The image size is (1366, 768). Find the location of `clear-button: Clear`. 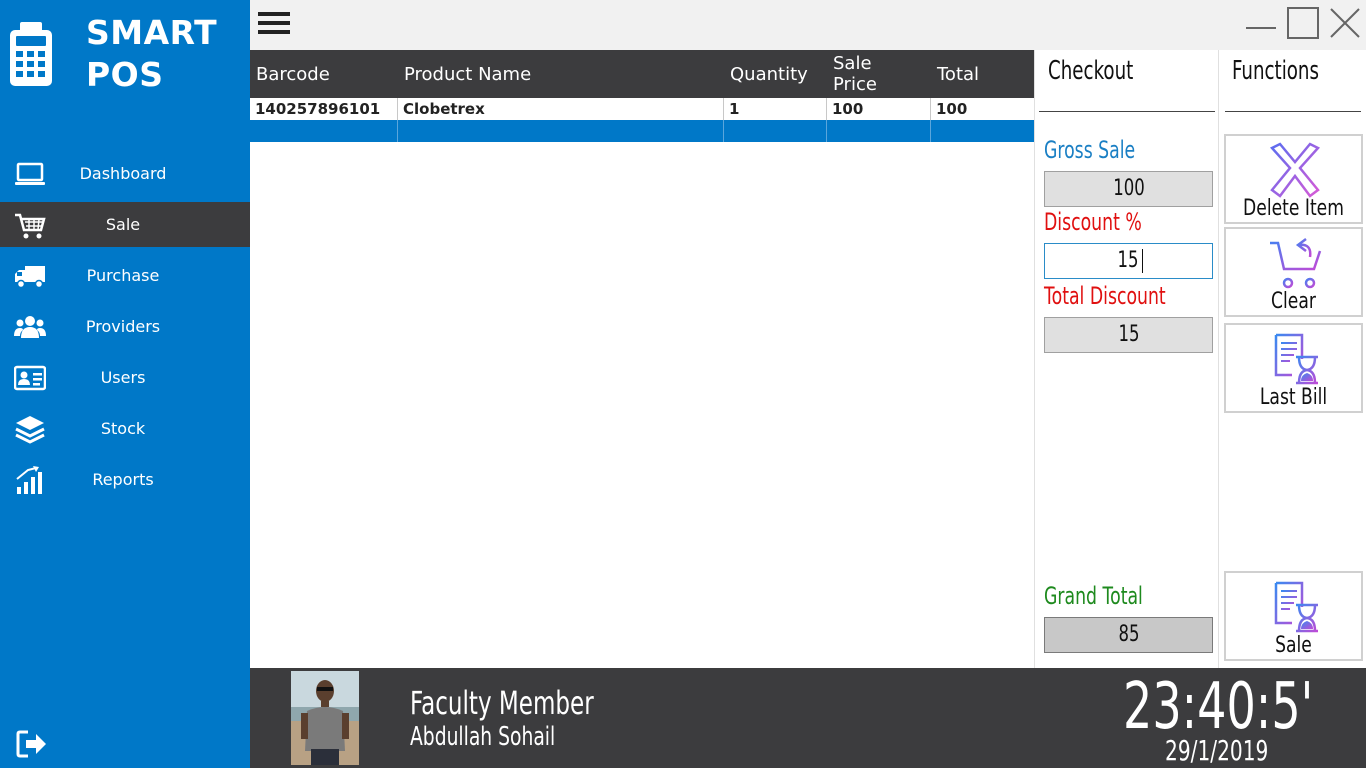

clear-button: Clear is located at coordinates (1293, 272).